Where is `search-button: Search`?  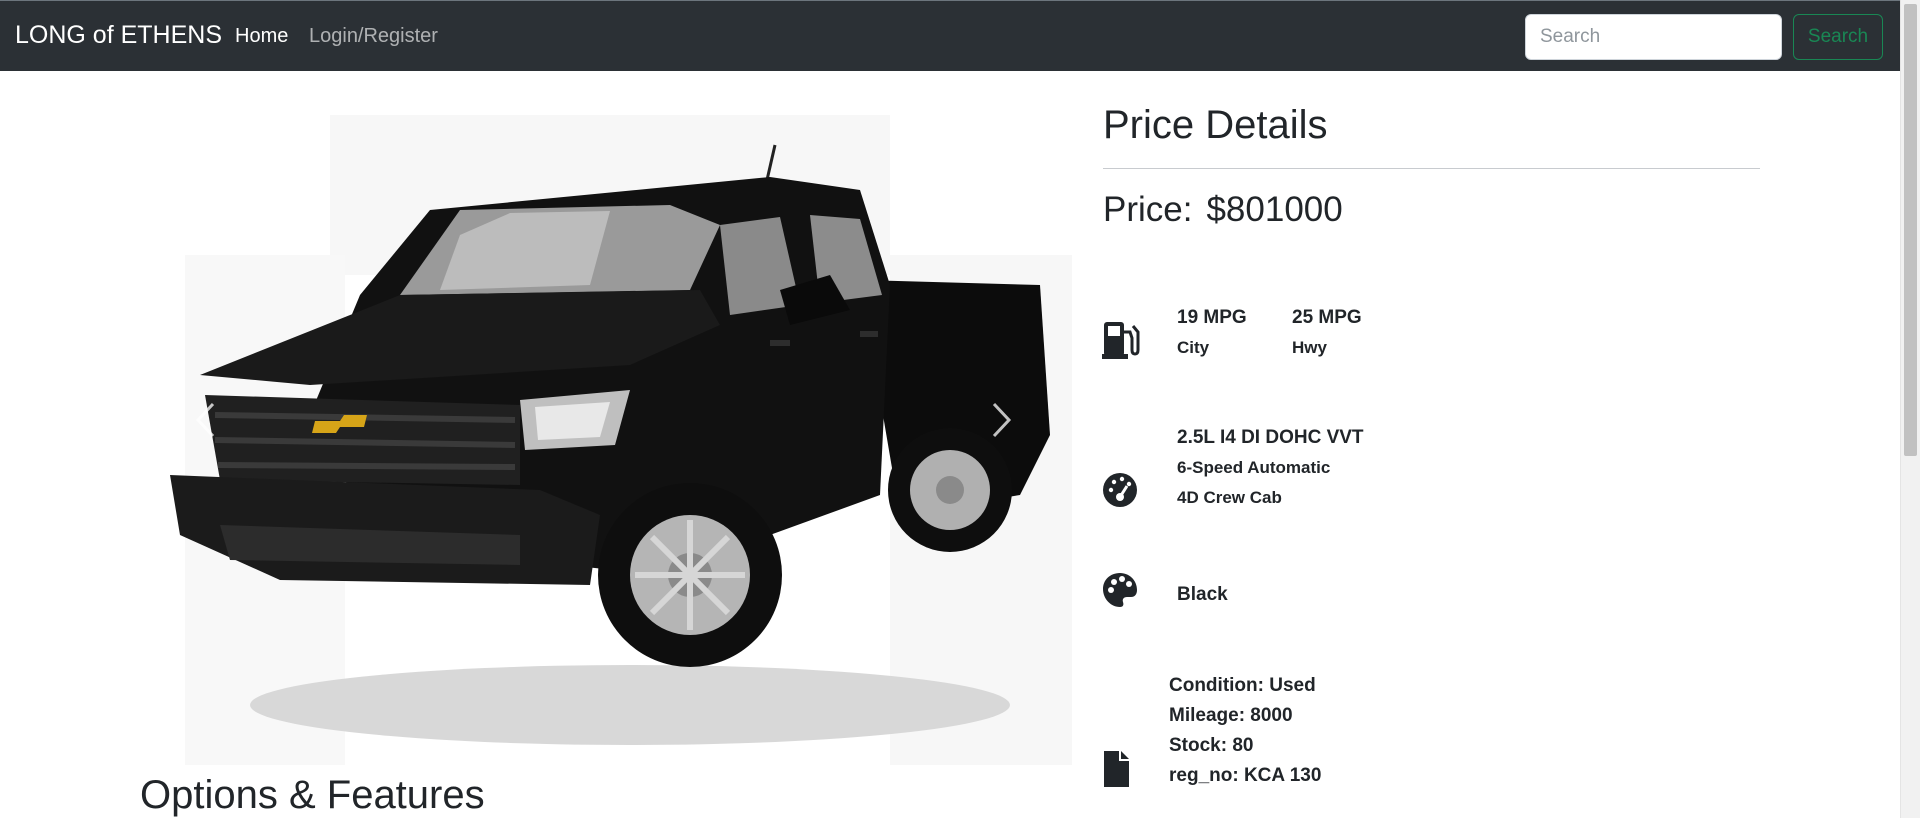
search-button: Search is located at coordinates (1838, 37).